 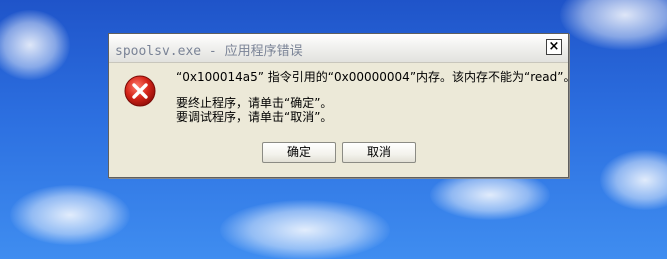 What do you see at coordinates (633, 180) in the screenshot?
I see `cloud-right` at bounding box center [633, 180].